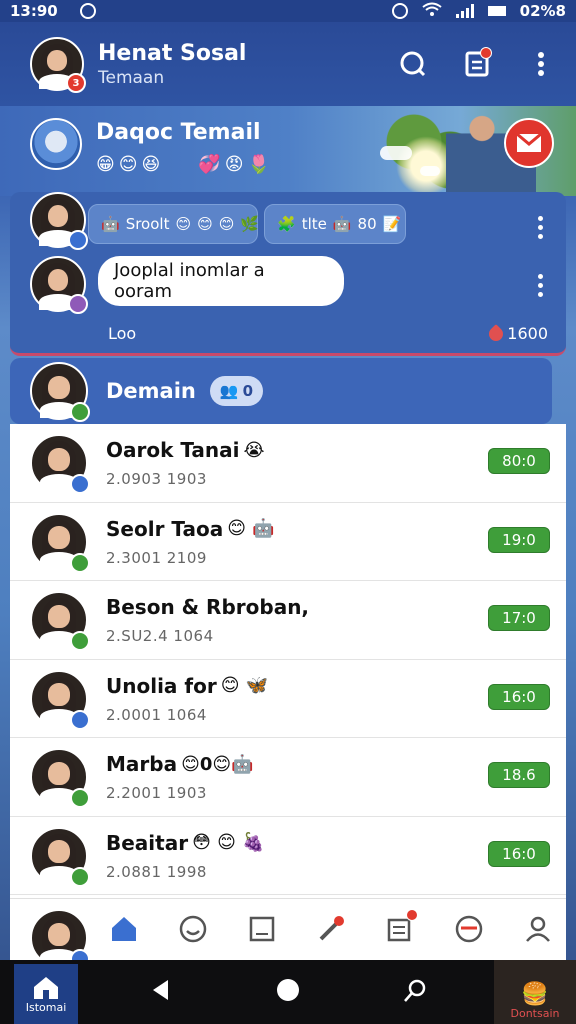  I want to click on contact-name: Beson & Rbroban,, so click(209, 607).